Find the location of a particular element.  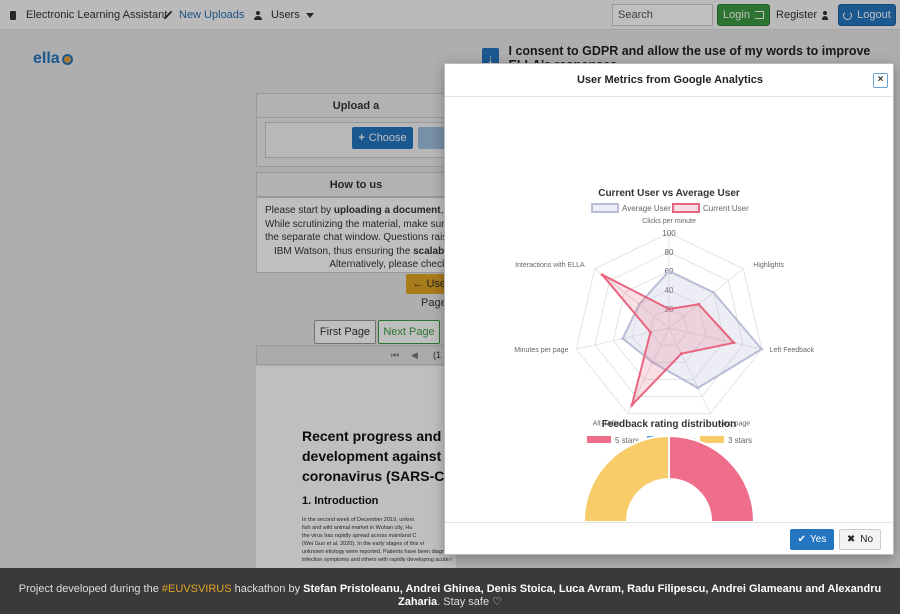

hashtag-link: #EUVSVIRUS is located at coordinates (197, 589).